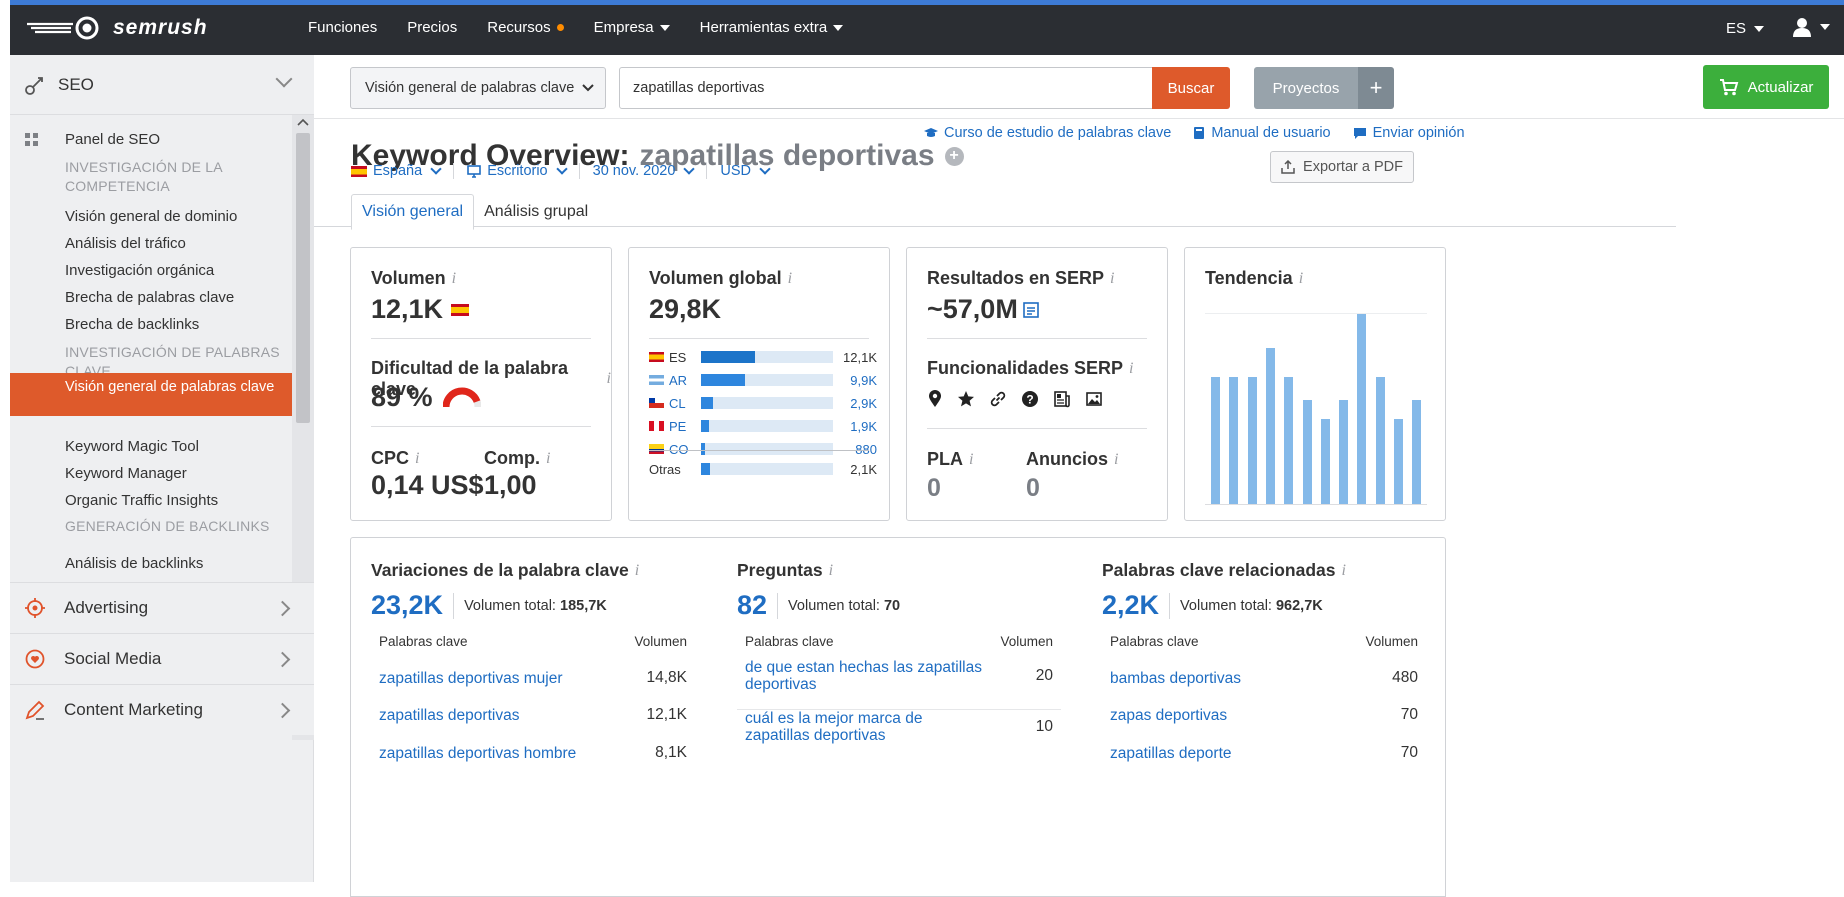 The height and width of the screenshot is (897, 1844). Describe the element at coordinates (413, 212) in the screenshot. I see `tab-0: Visión general` at that location.